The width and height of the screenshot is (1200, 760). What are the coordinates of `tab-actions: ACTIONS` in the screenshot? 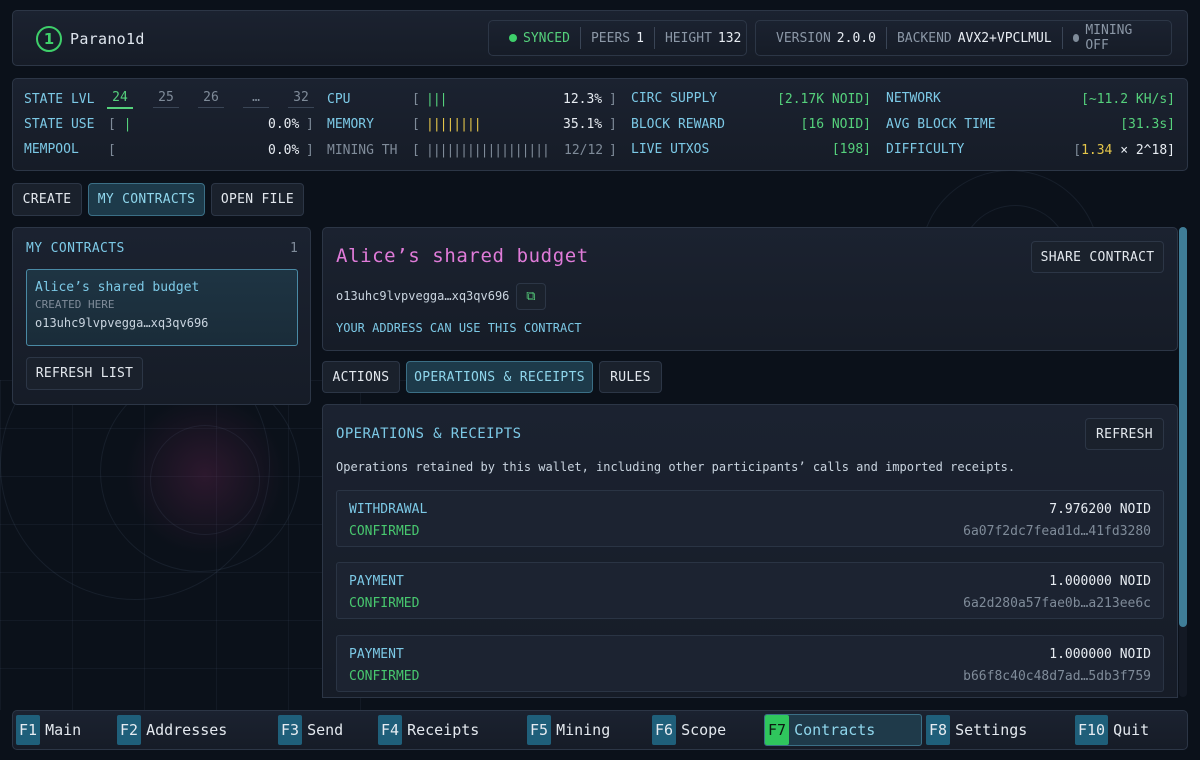 It's located at (361, 377).